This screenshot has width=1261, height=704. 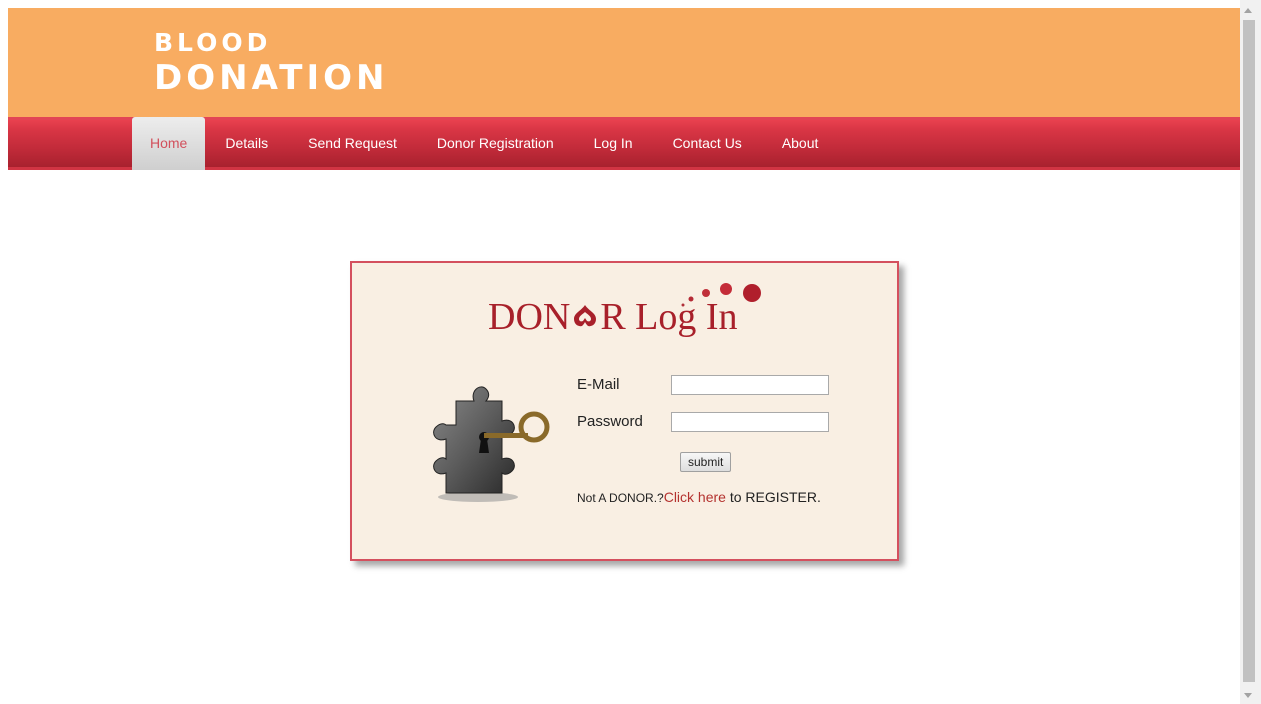 I want to click on nav-item-about: About, so click(x=800, y=143).